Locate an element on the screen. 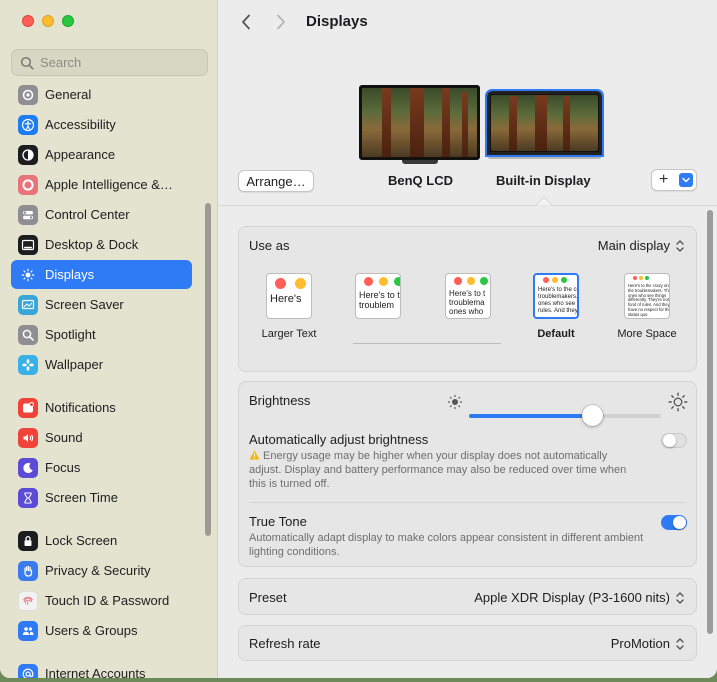 This screenshot has width=717, height=682. notifications-icon is located at coordinates (28, 407).